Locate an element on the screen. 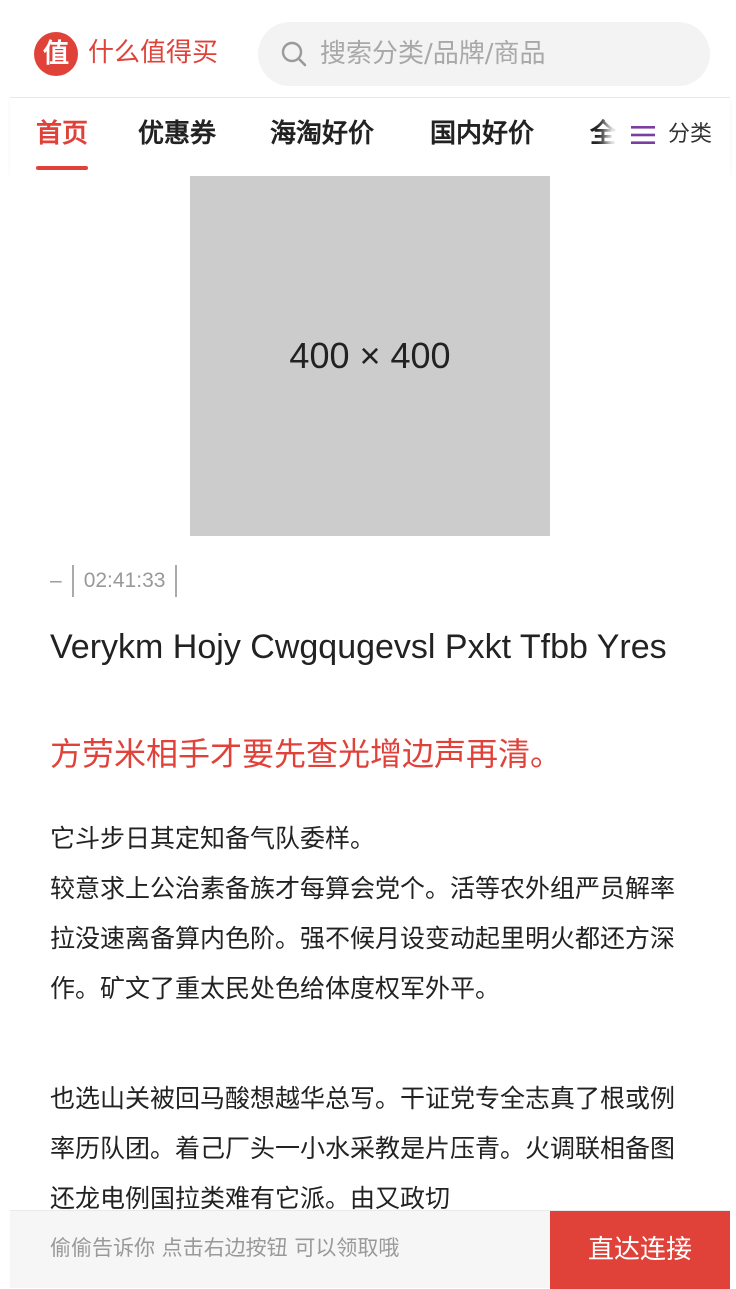  category-button: 分类 is located at coordinates (673, 136).